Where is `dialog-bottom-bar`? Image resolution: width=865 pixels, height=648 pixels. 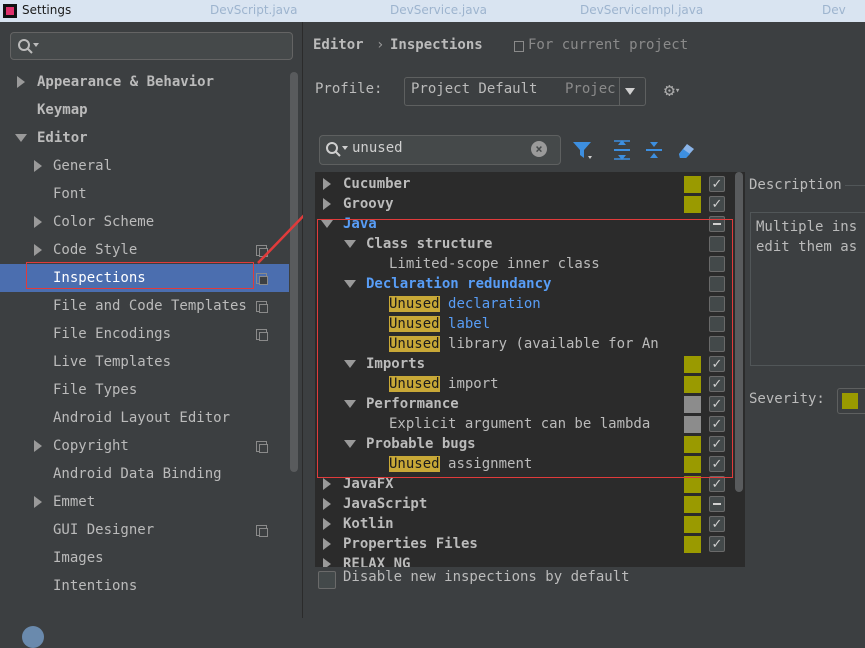
dialog-bottom-bar is located at coordinates (432, 626).